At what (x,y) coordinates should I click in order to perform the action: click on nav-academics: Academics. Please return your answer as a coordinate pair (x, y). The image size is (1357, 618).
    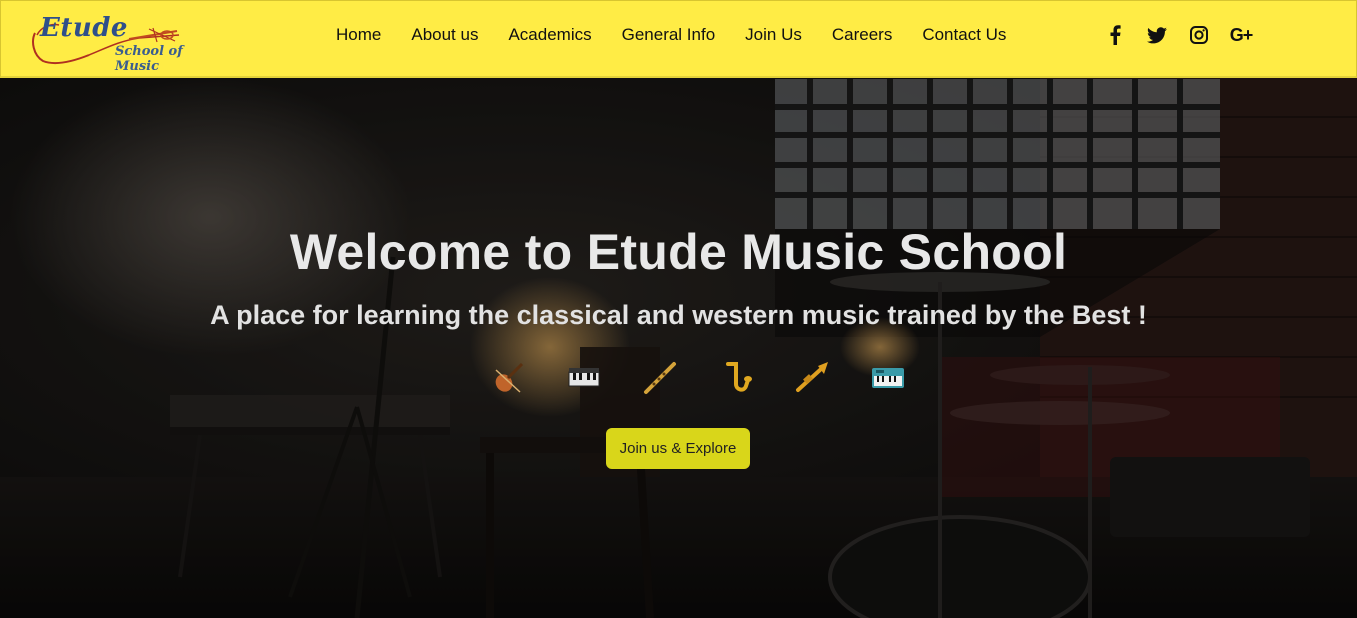
    Looking at the image, I should click on (549, 35).